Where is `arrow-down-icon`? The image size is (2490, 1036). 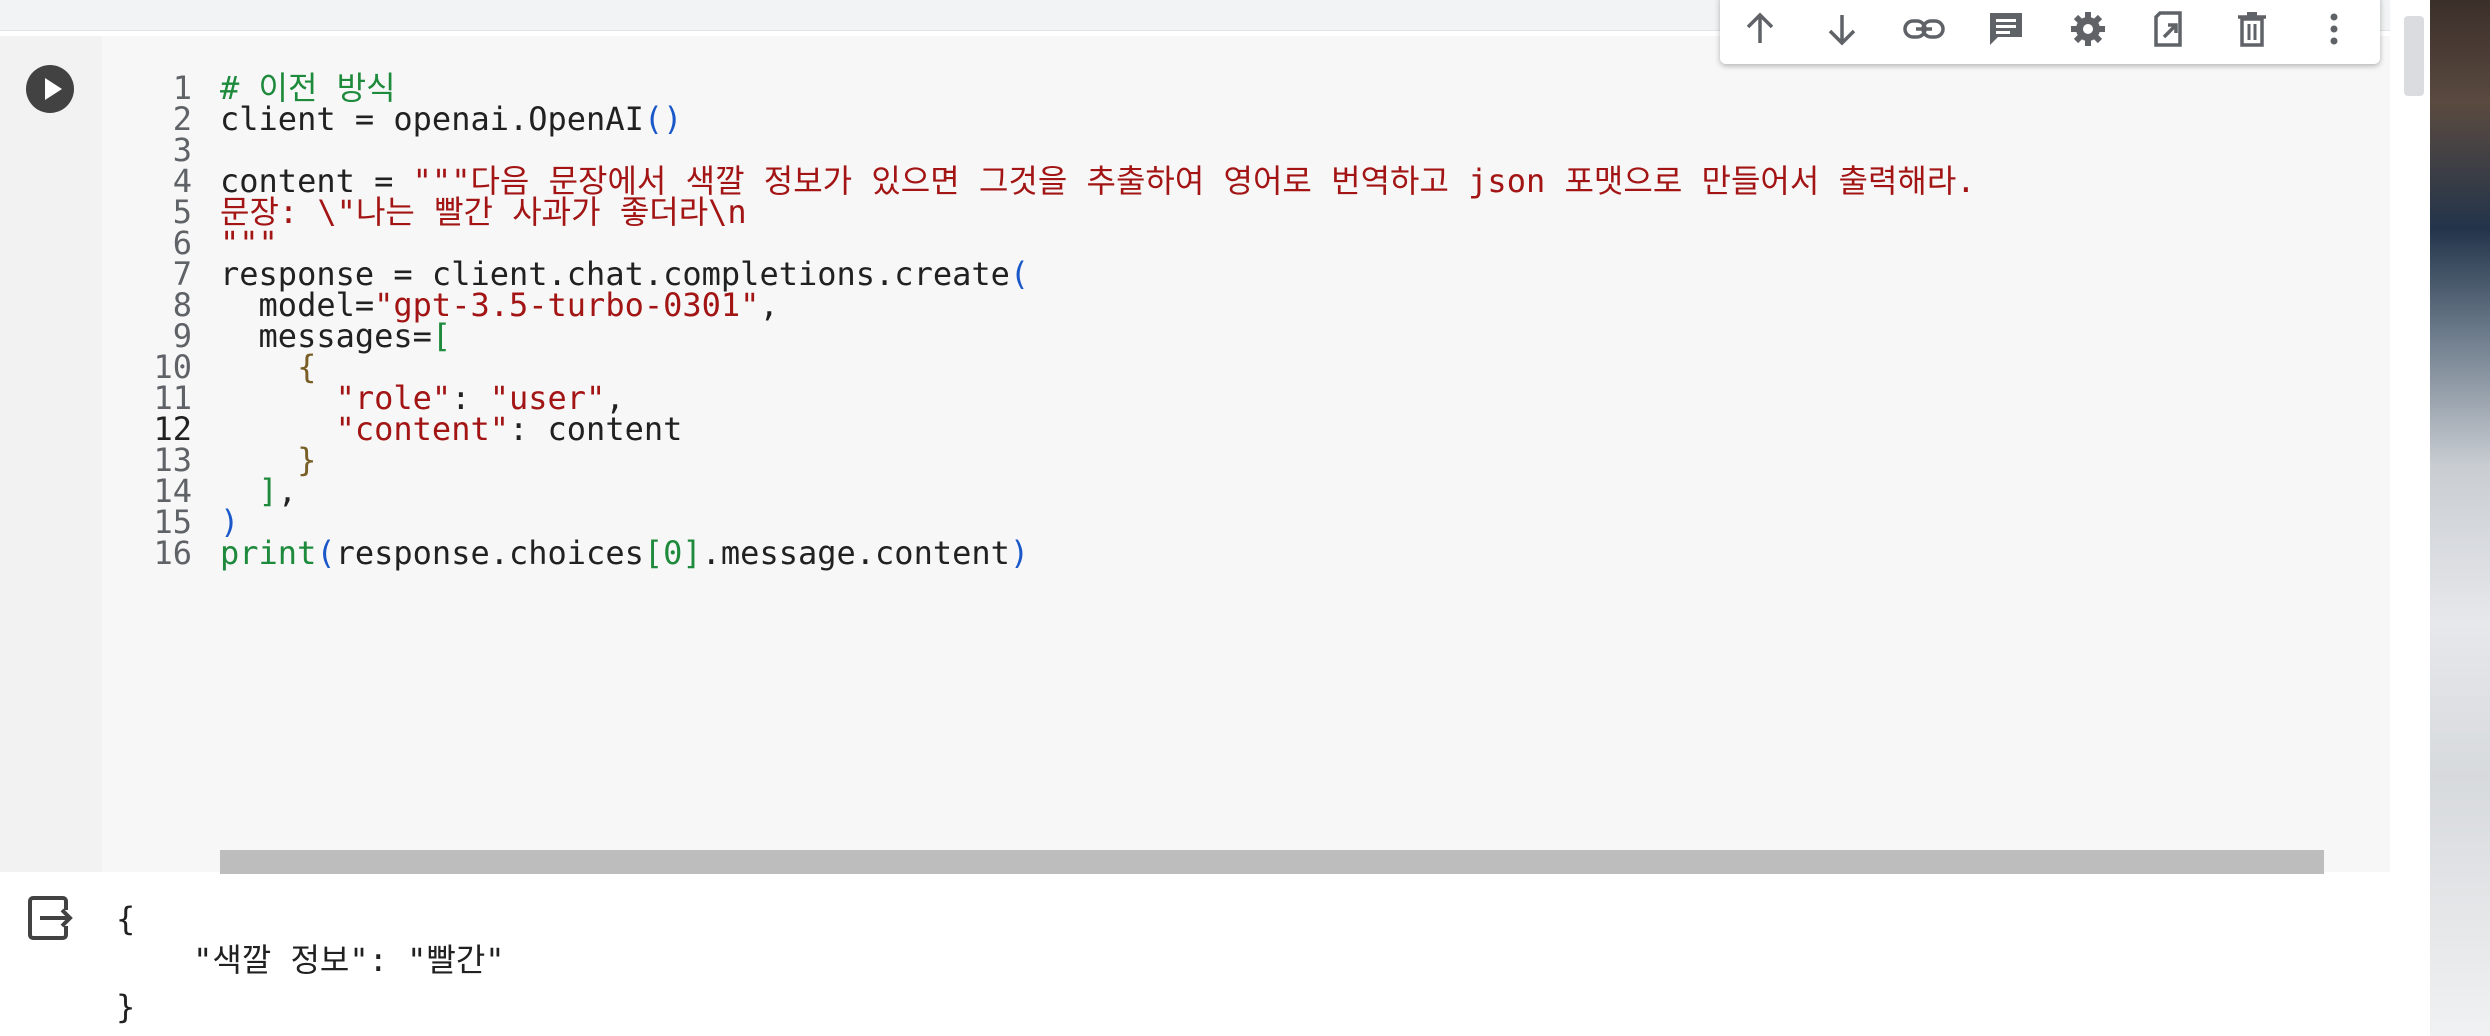
arrow-down-icon is located at coordinates (1842, 29).